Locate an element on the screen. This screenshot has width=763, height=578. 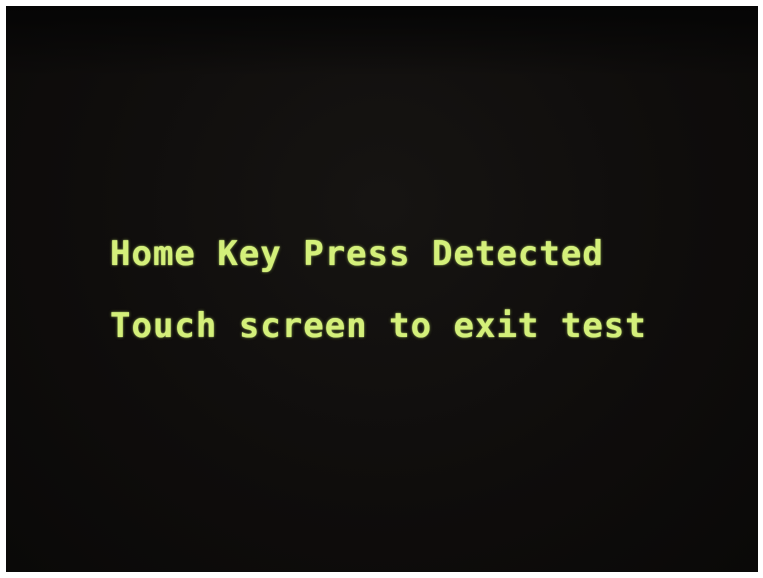
home-key-detected-message: Home Key Press Detected is located at coordinates (357, 254).